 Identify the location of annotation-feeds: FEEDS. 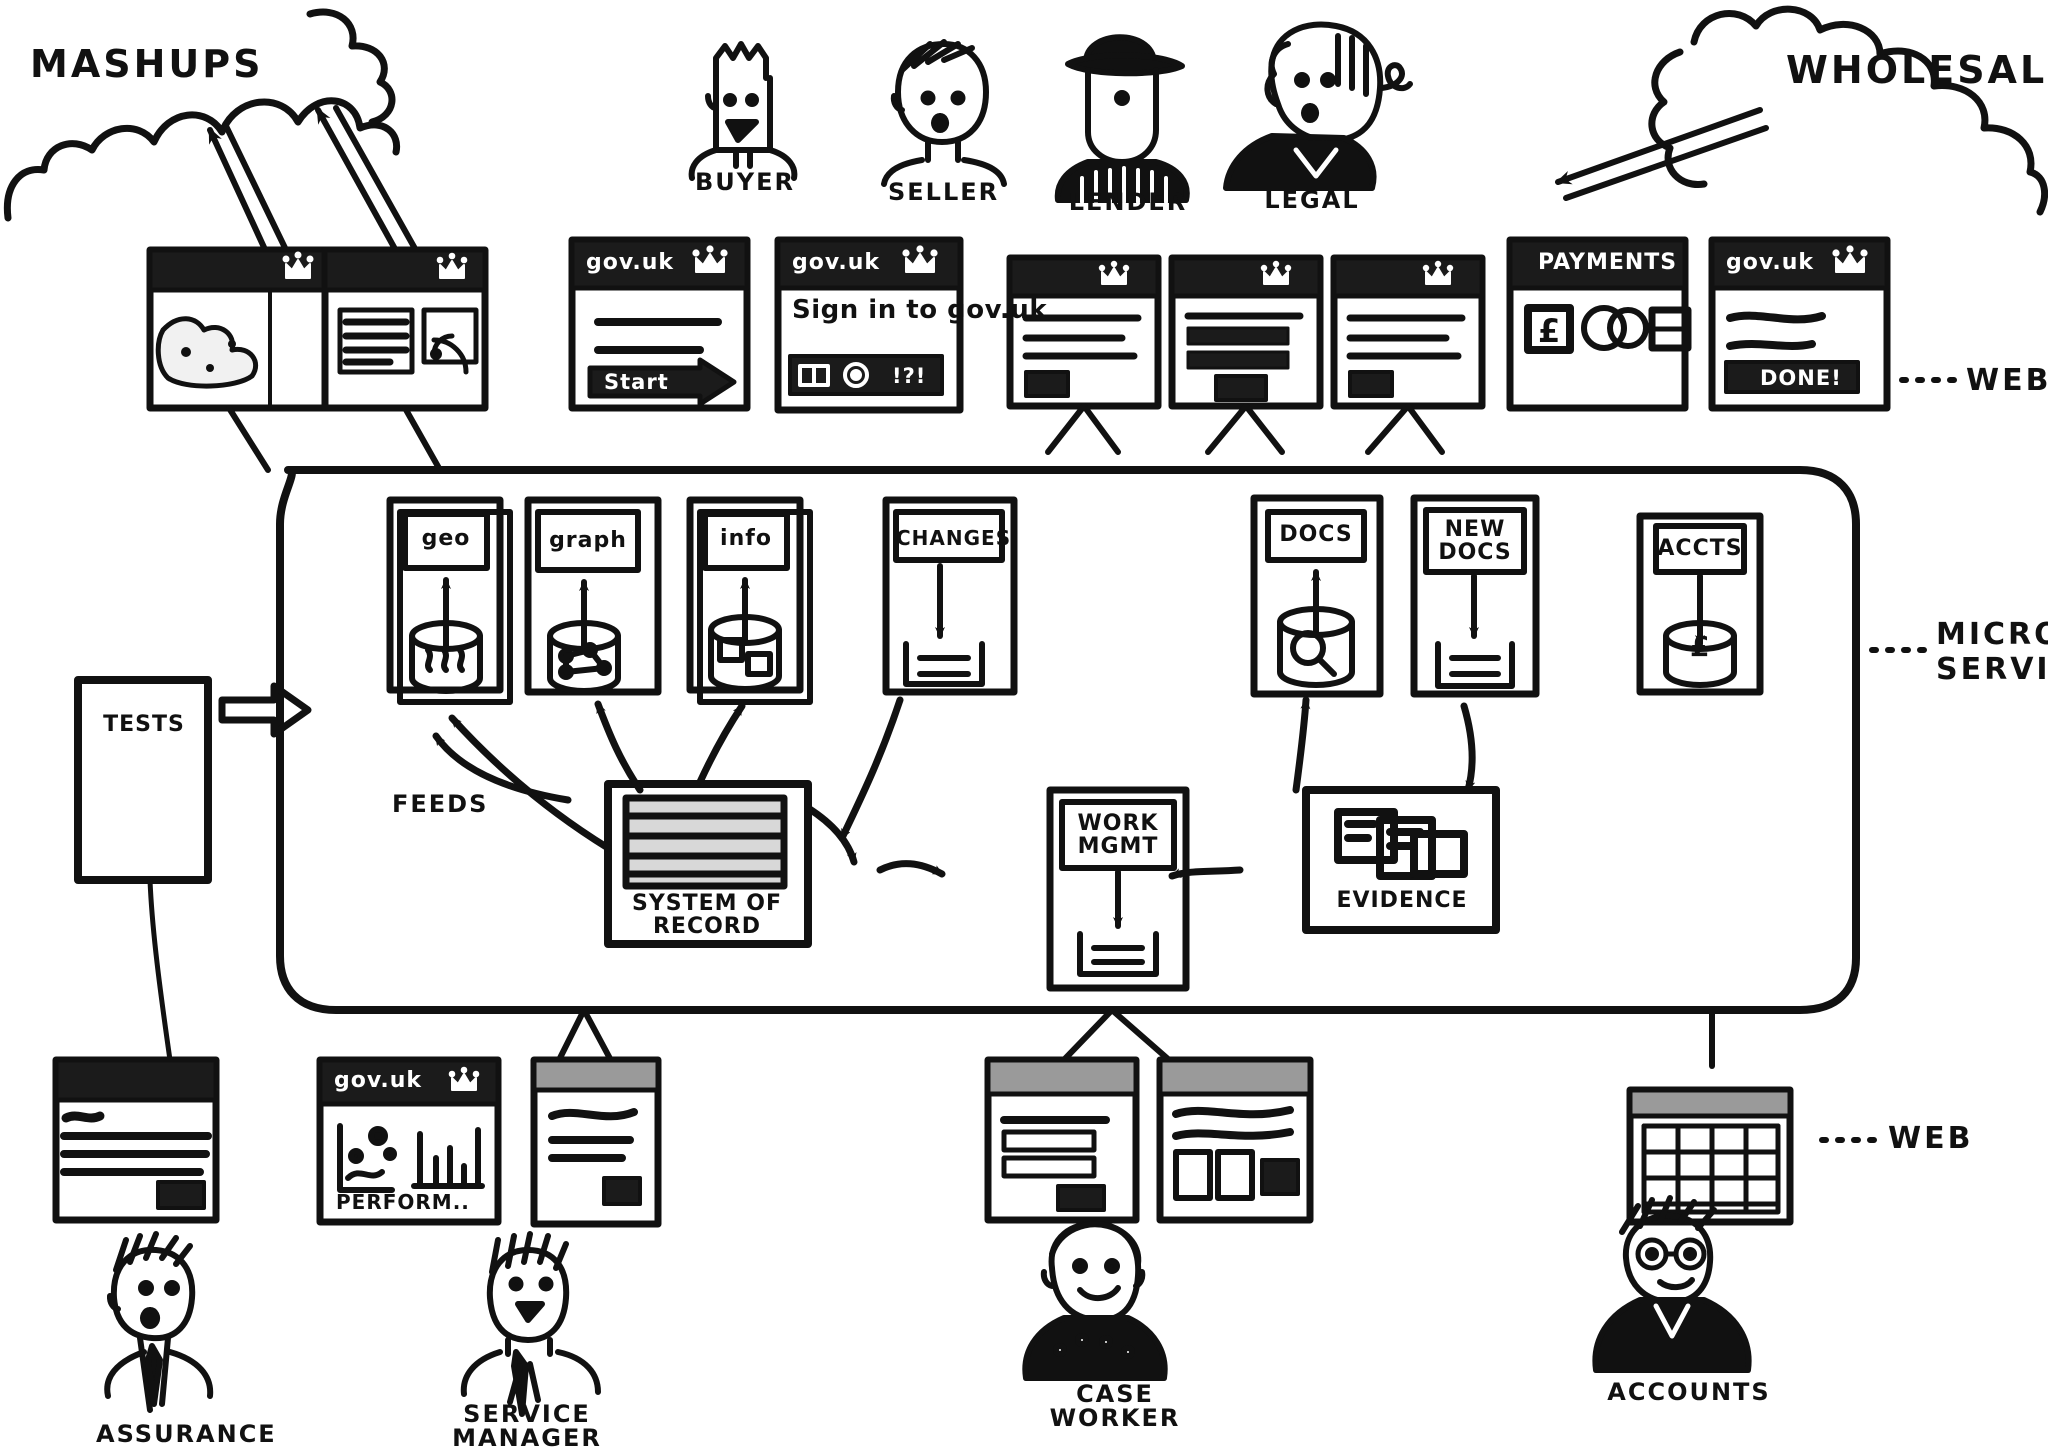
(440, 804).